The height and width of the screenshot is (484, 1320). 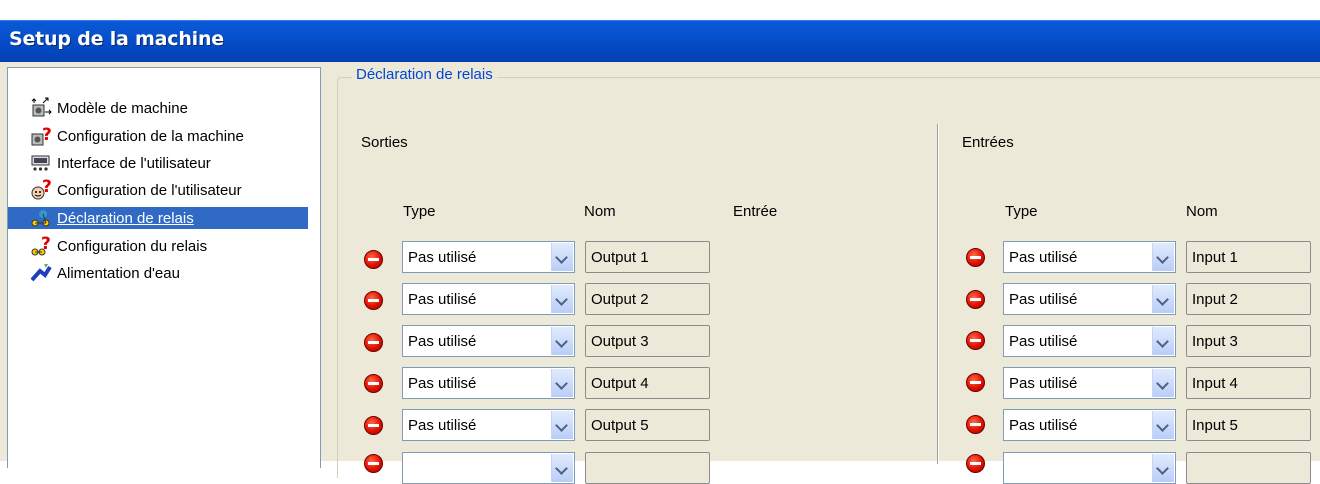 What do you see at coordinates (647, 341) in the screenshot?
I see `output-name-field: Output 3` at bounding box center [647, 341].